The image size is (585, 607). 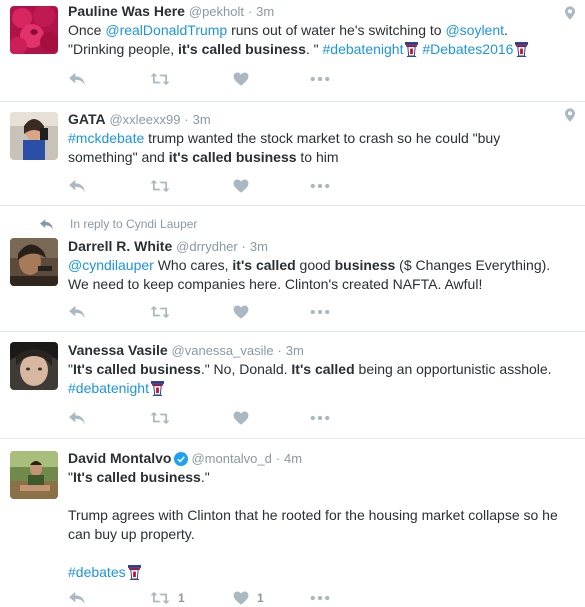 What do you see at coordinates (111, 265) in the screenshot?
I see `mention-link: @cyndilauper` at bounding box center [111, 265].